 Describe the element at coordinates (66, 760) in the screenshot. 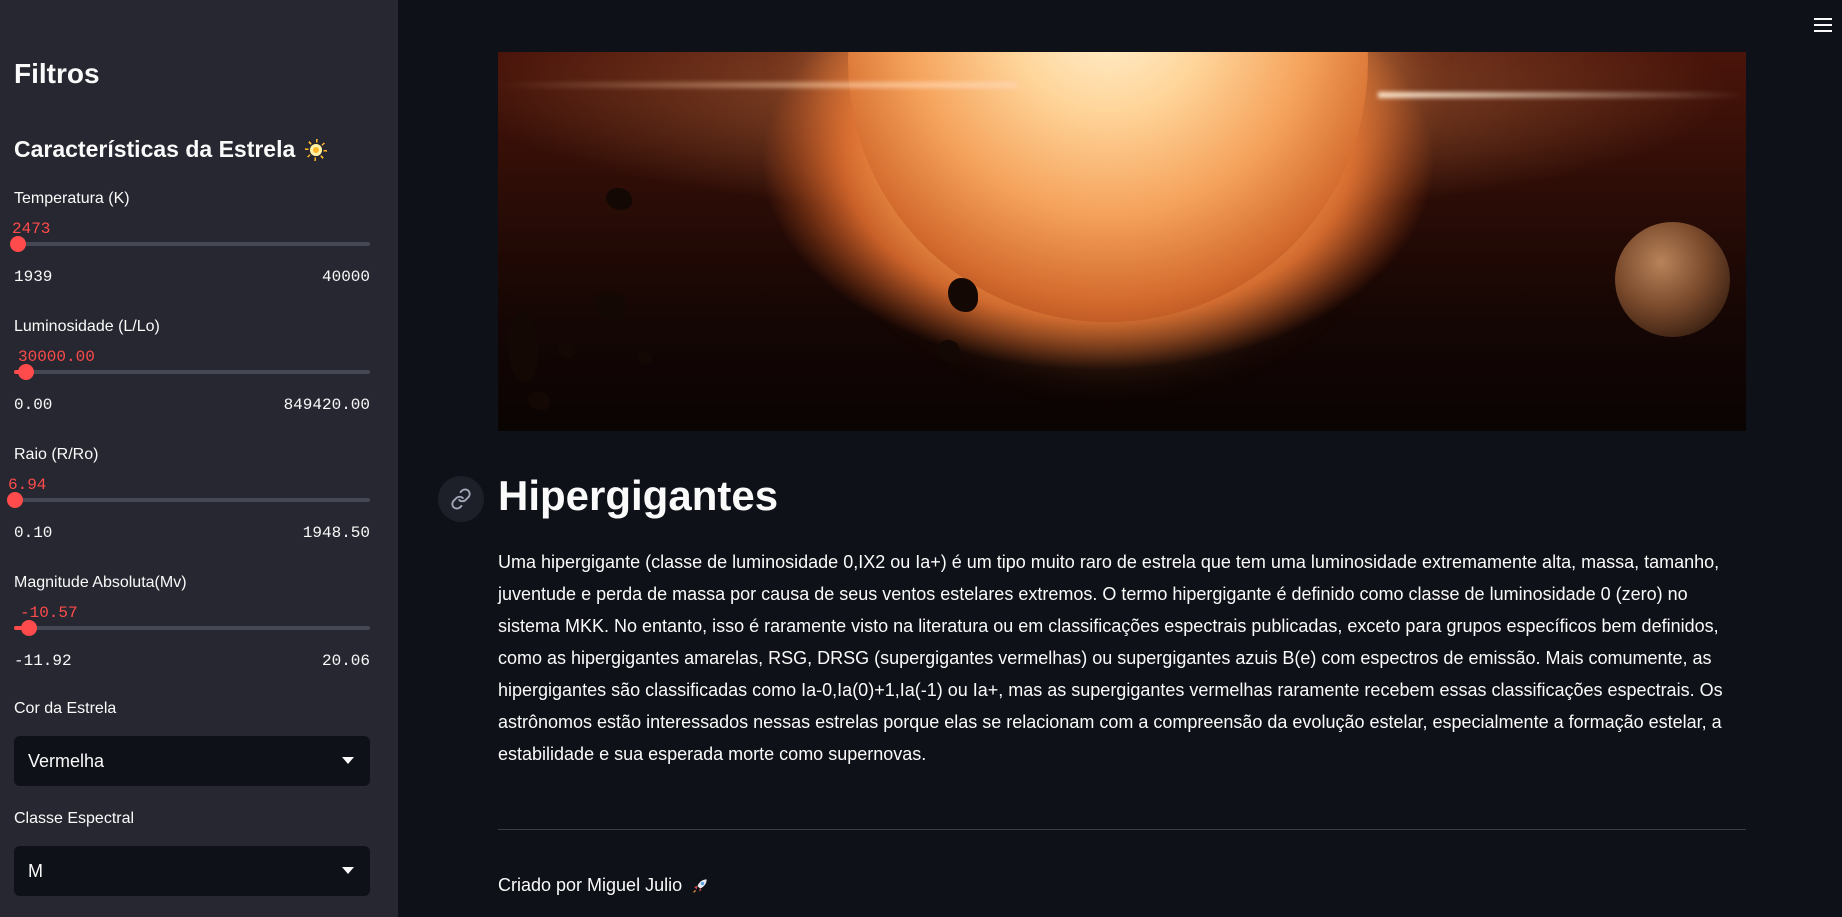

I see `select-value: Vermelha` at that location.